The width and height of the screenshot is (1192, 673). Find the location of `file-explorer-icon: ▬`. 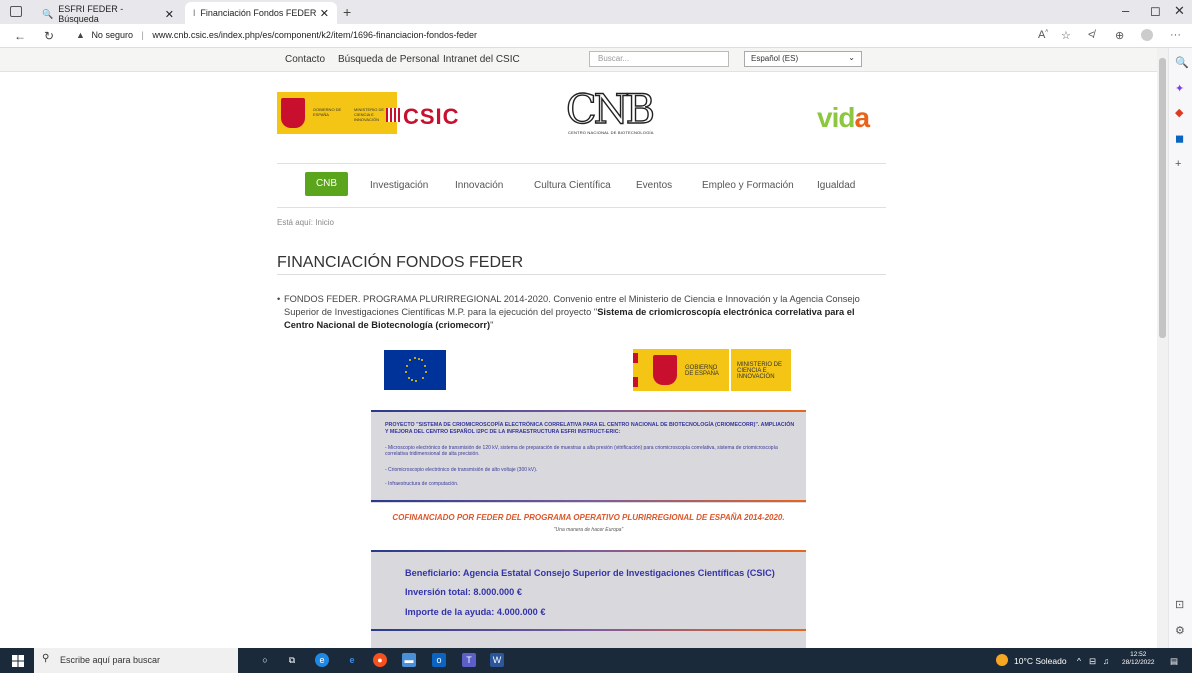

file-explorer-icon: ▬ is located at coordinates (409, 660).